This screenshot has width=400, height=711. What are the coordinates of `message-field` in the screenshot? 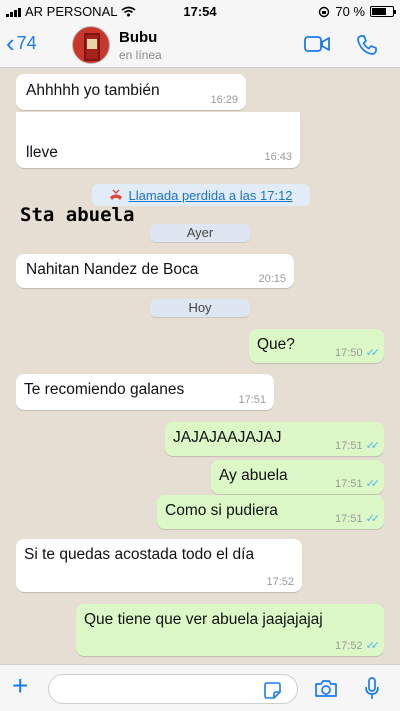 It's located at (173, 689).